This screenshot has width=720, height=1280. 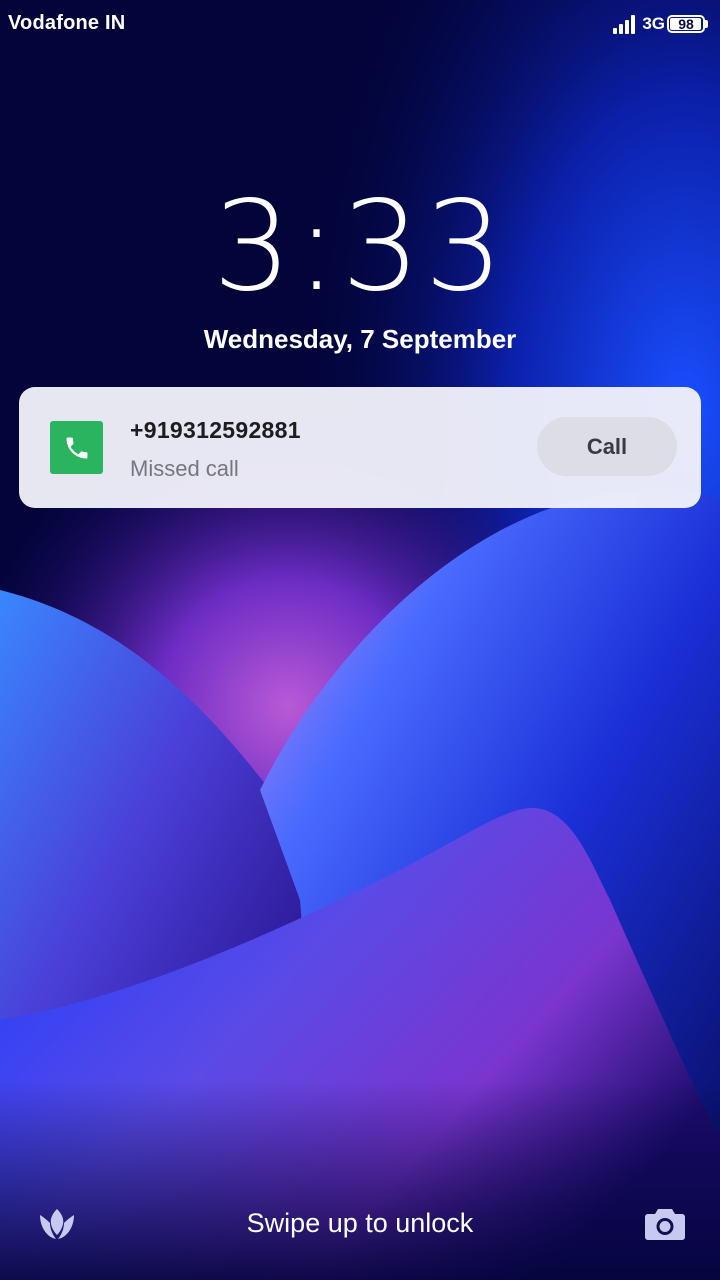 What do you see at coordinates (706, 24) in the screenshot?
I see `battery-cap` at bounding box center [706, 24].